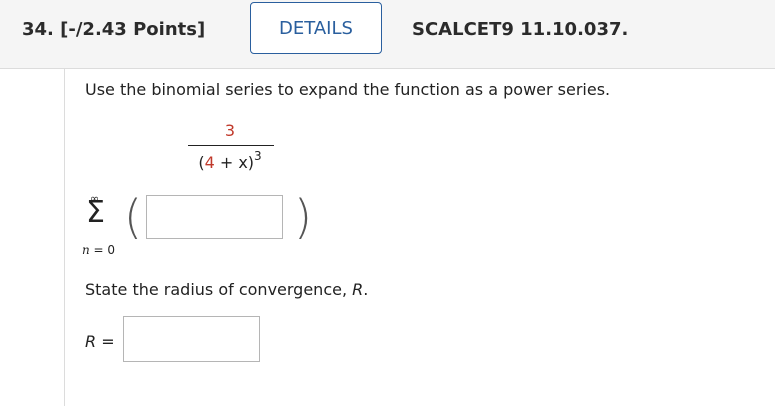 The width and height of the screenshot is (775, 406). I want to click on fraction-numerator: 3, so click(230, 130).